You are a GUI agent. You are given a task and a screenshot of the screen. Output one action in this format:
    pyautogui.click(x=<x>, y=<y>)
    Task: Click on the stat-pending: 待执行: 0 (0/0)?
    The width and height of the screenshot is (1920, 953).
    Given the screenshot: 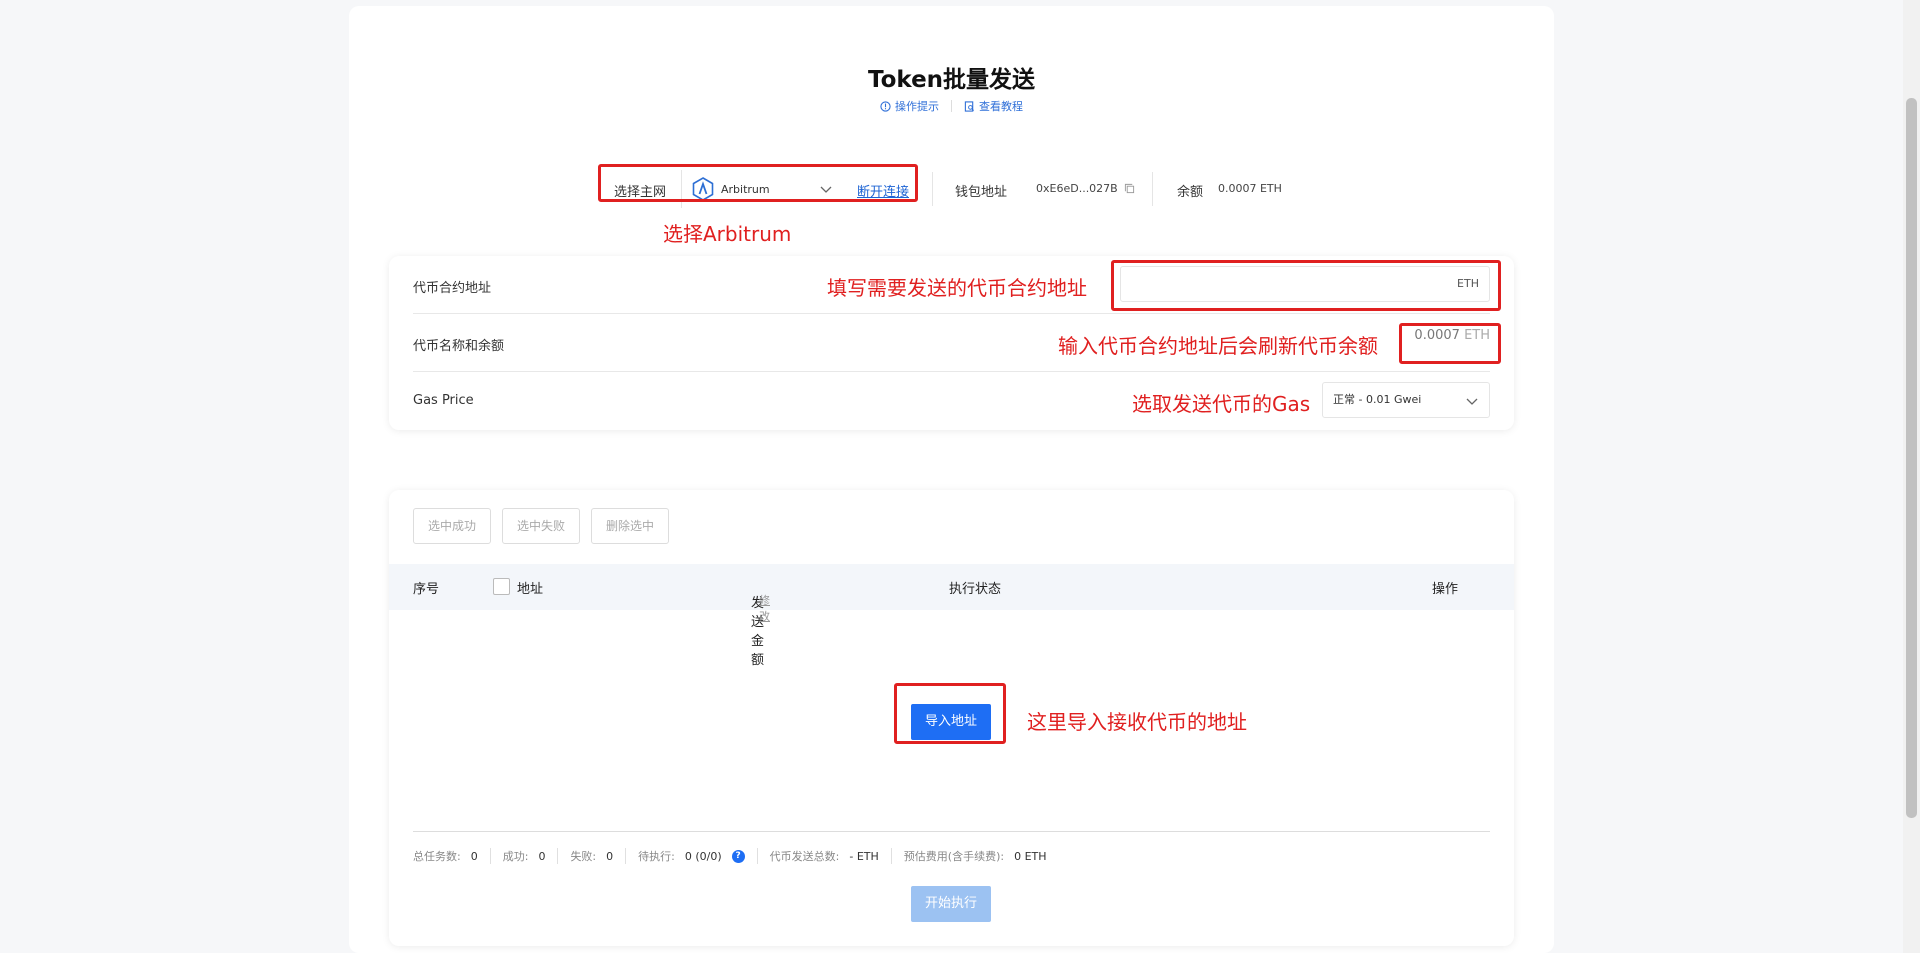 What is the action you would take?
    pyautogui.click(x=698, y=856)
    